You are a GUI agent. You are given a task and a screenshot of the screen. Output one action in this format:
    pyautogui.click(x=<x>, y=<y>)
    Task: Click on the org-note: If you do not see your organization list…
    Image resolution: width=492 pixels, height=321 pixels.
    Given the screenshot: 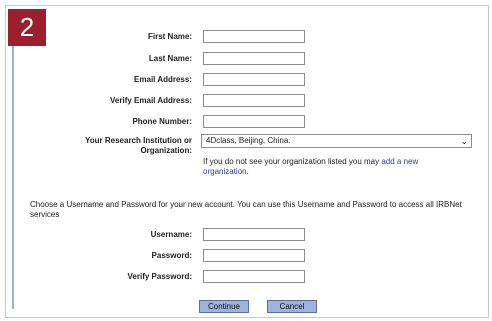 What is the action you would take?
    pyautogui.click(x=333, y=167)
    